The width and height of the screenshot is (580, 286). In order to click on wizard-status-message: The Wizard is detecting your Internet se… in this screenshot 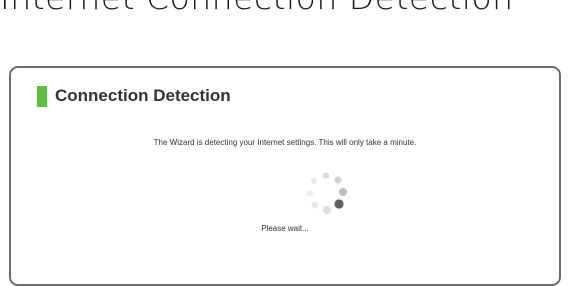, I will do `click(285, 142)`.